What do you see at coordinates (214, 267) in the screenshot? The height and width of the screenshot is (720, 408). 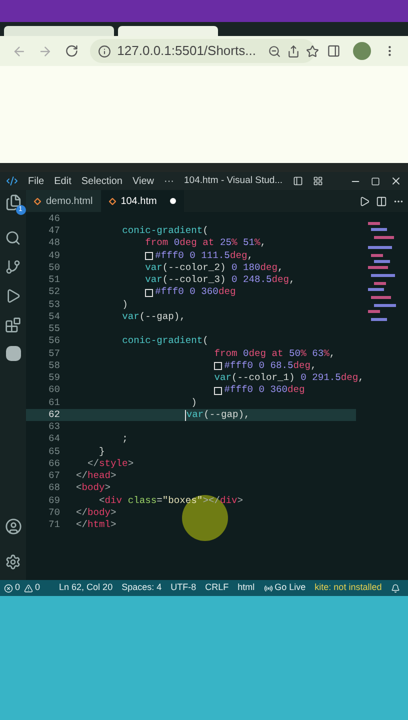 I see `code-line: var(--color_2) 0 180deg,` at bounding box center [214, 267].